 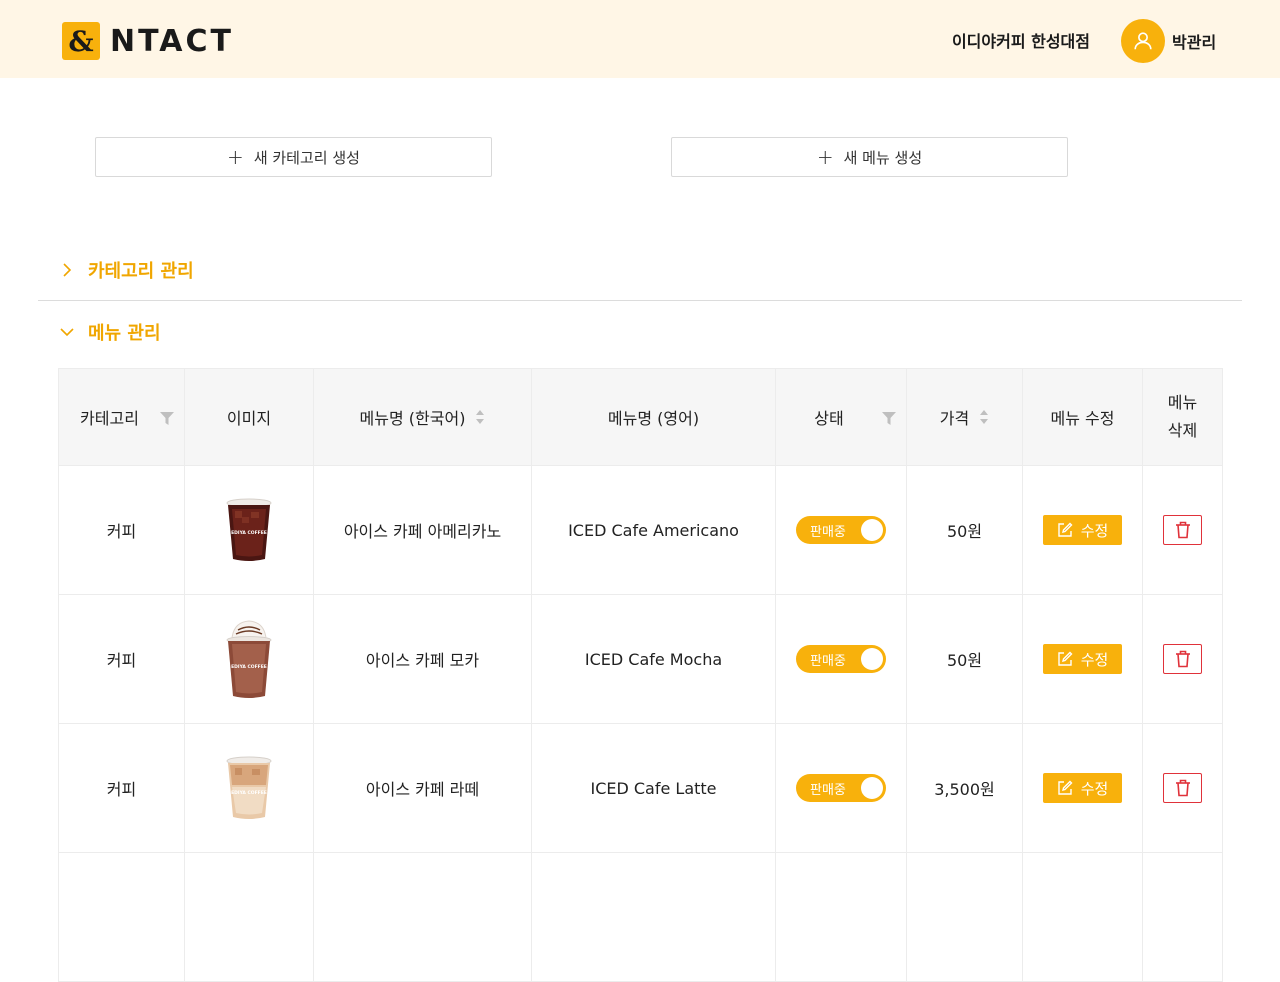 I want to click on cell-name-ko: 아이스 카페 모카, so click(x=422, y=659).